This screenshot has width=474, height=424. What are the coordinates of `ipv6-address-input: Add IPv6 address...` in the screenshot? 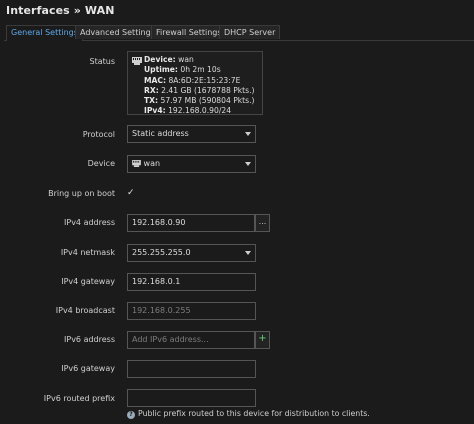 It's located at (191, 340).